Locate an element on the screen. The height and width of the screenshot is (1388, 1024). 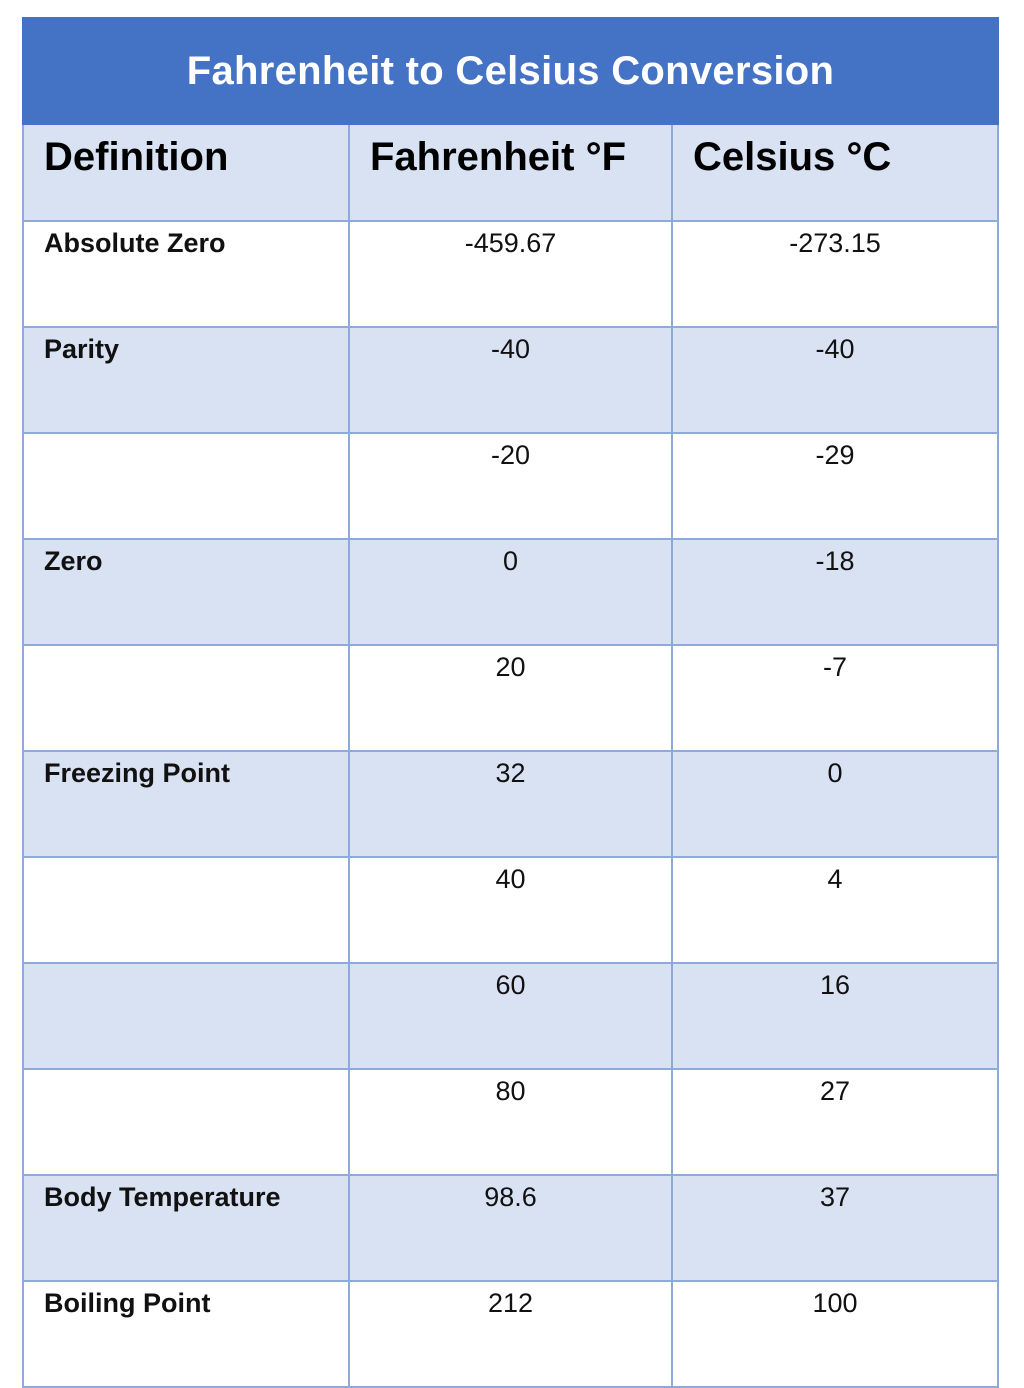
table-row: Body Temperature 98.6 37 is located at coordinates (510, 1228).